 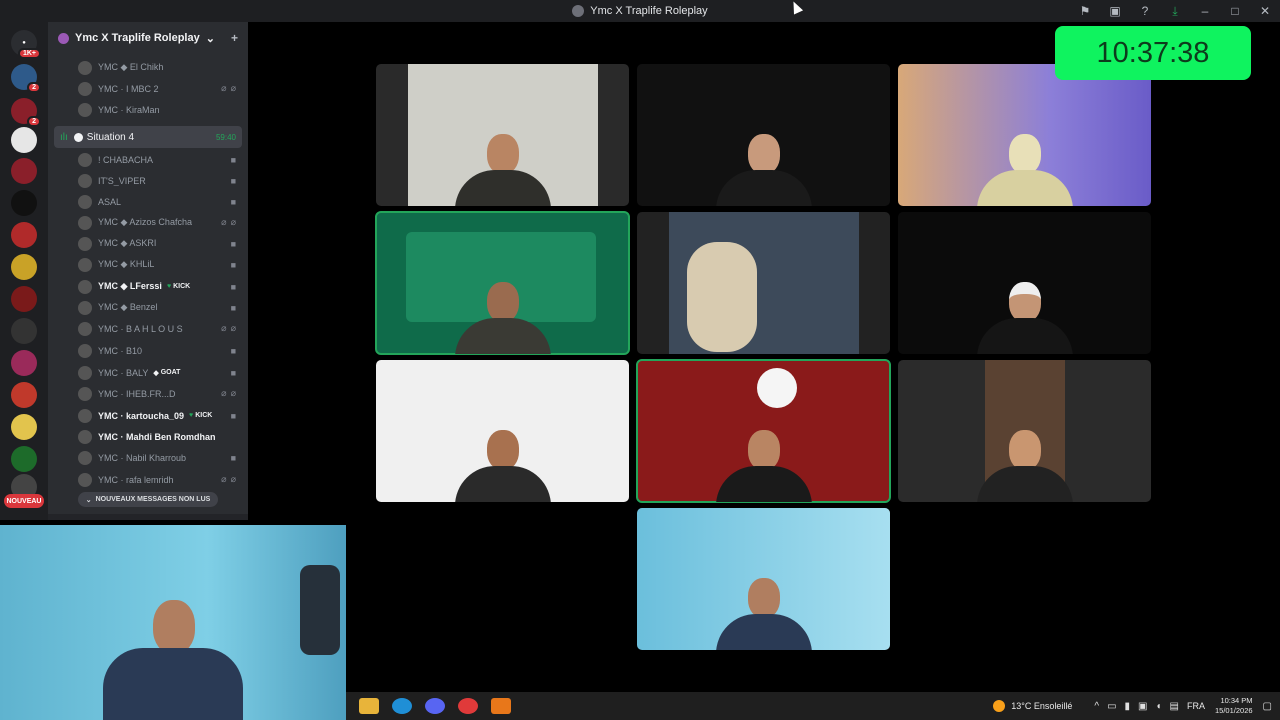 What do you see at coordinates (24, 501) in the screenshot?
I see `new-server-badge: NOUVEAU` at bounding box center [24, 501].